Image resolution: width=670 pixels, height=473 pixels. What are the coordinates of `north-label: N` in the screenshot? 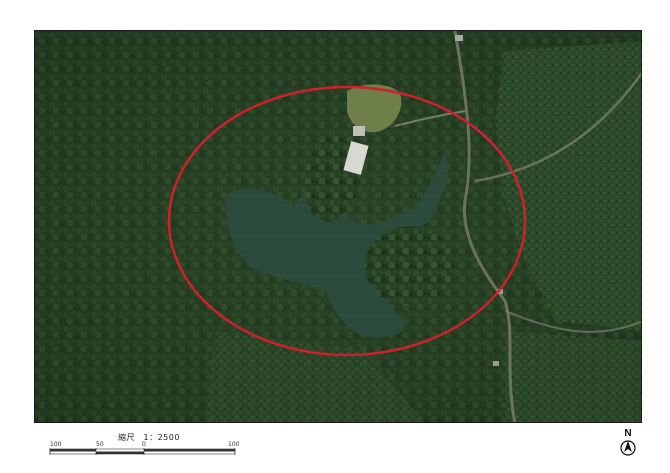 It's located at (627, 433).